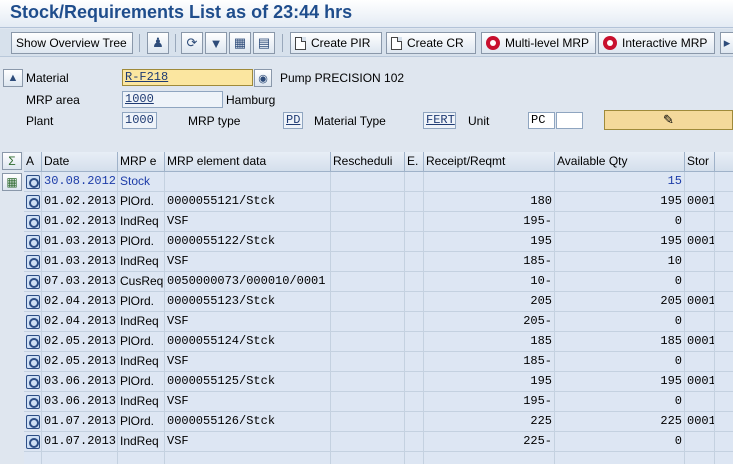 The width and height of the screenshot is (733, 464). I want to click on col-header-mrp-element-data: MRP element data, so click(248, 162).